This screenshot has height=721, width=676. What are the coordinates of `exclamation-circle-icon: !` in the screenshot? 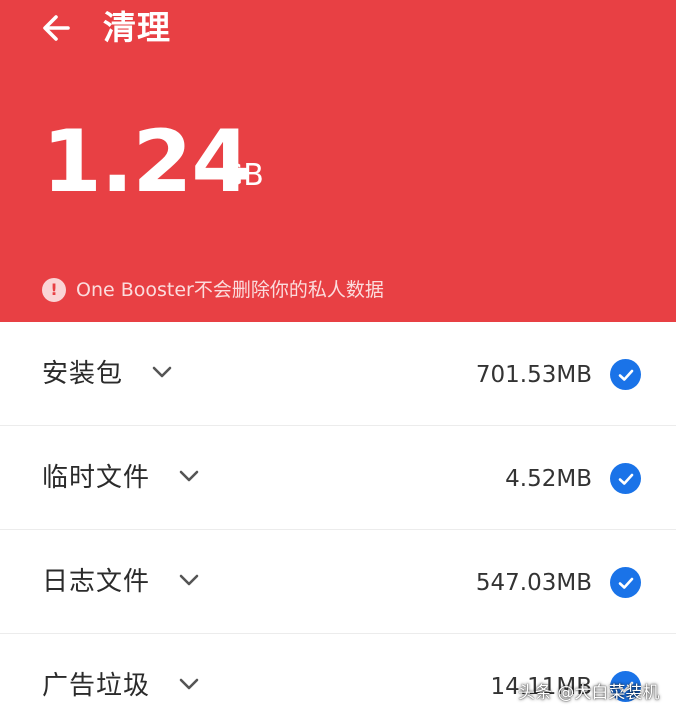 It's located at (54, 290).